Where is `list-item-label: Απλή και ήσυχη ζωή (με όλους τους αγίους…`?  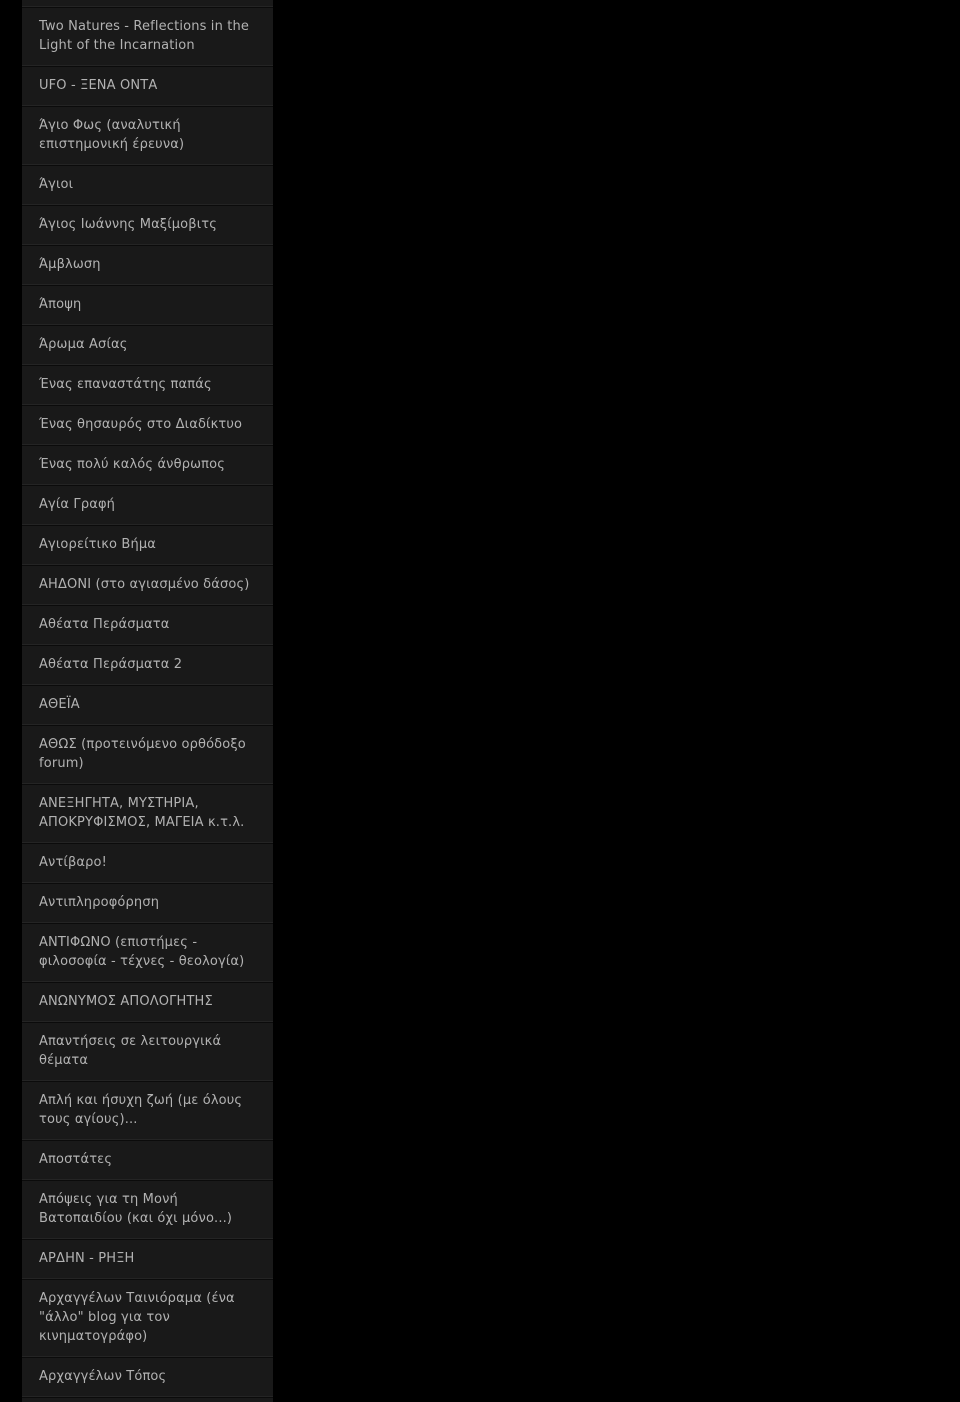
list-item-label: Απλή και ήσυχη ζωή (με όλους τους αγίους… is located at coordinates (148, 1110).